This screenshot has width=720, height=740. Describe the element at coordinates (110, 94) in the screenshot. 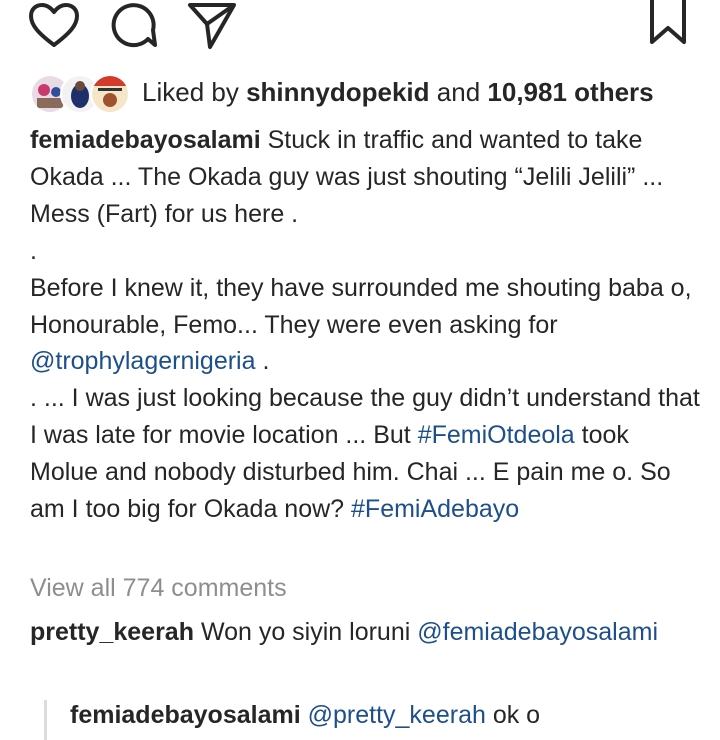

I see `avatar` at that location.